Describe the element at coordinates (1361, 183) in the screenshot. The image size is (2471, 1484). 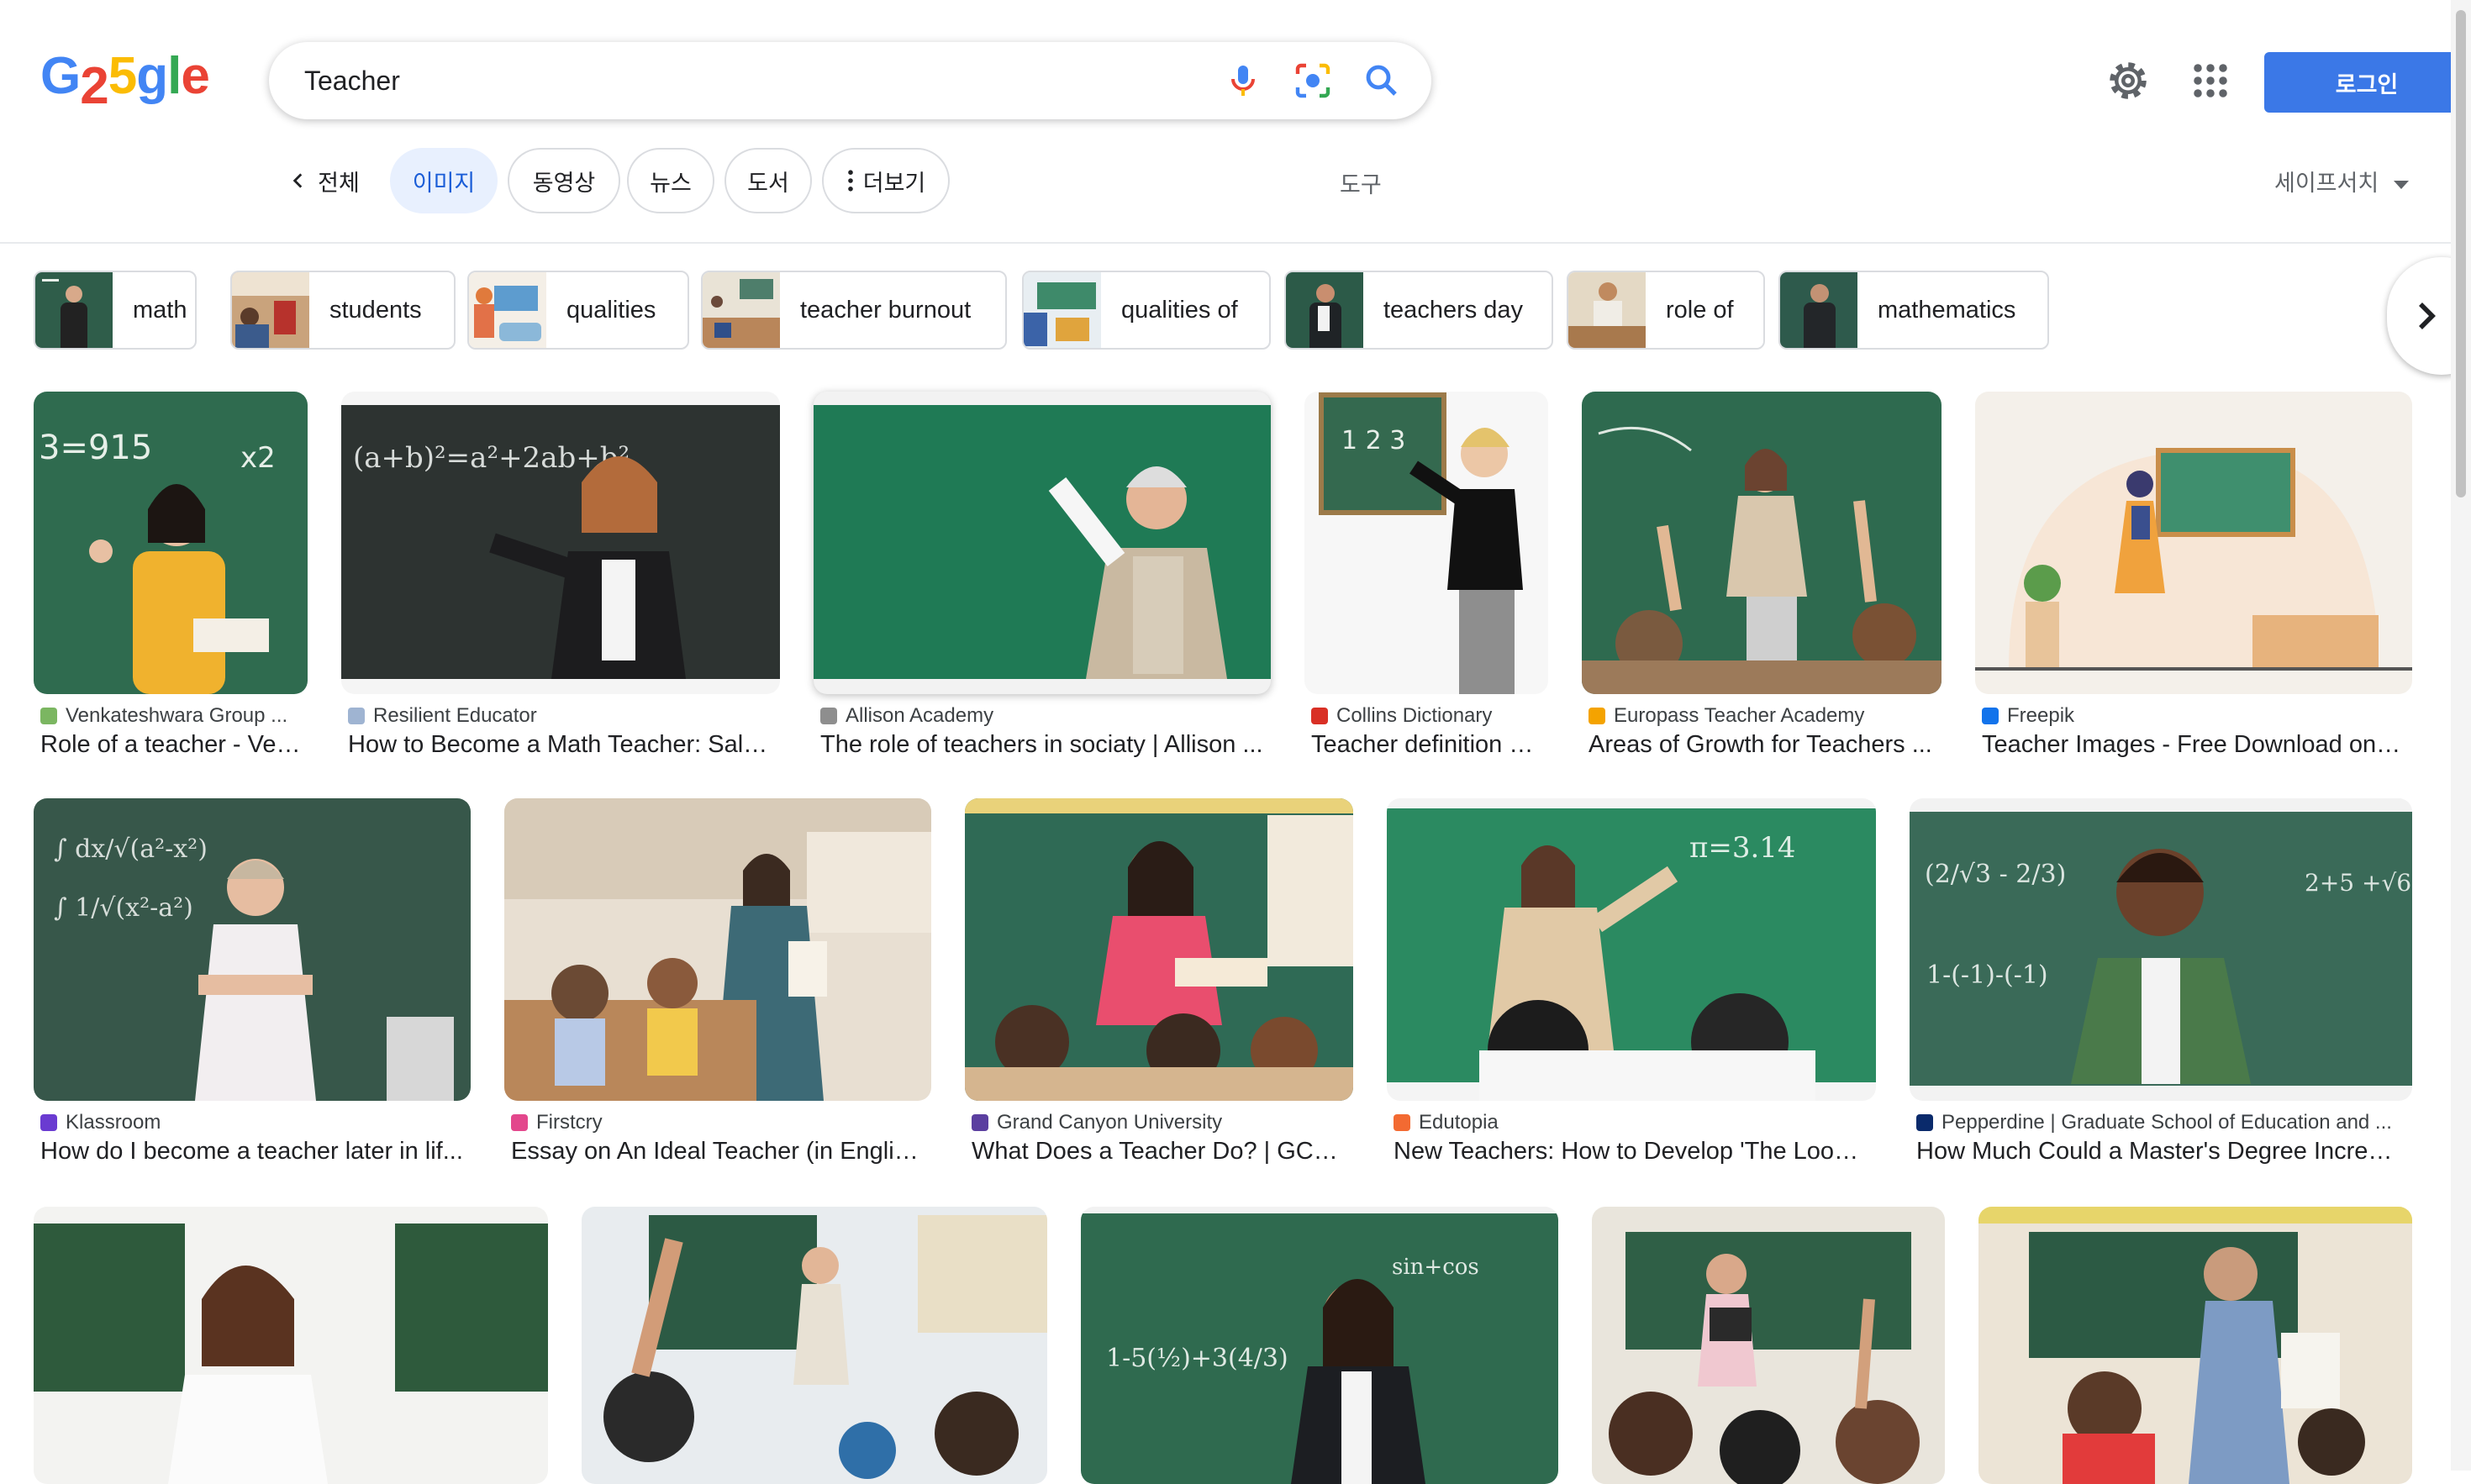
I see `tools-button: 도구` at that location.